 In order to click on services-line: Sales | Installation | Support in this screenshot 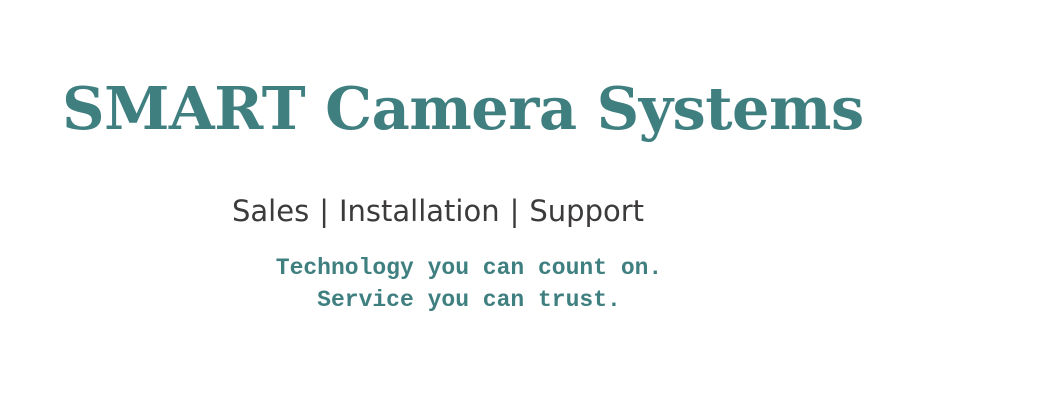, I will do `click(438, 211)`.